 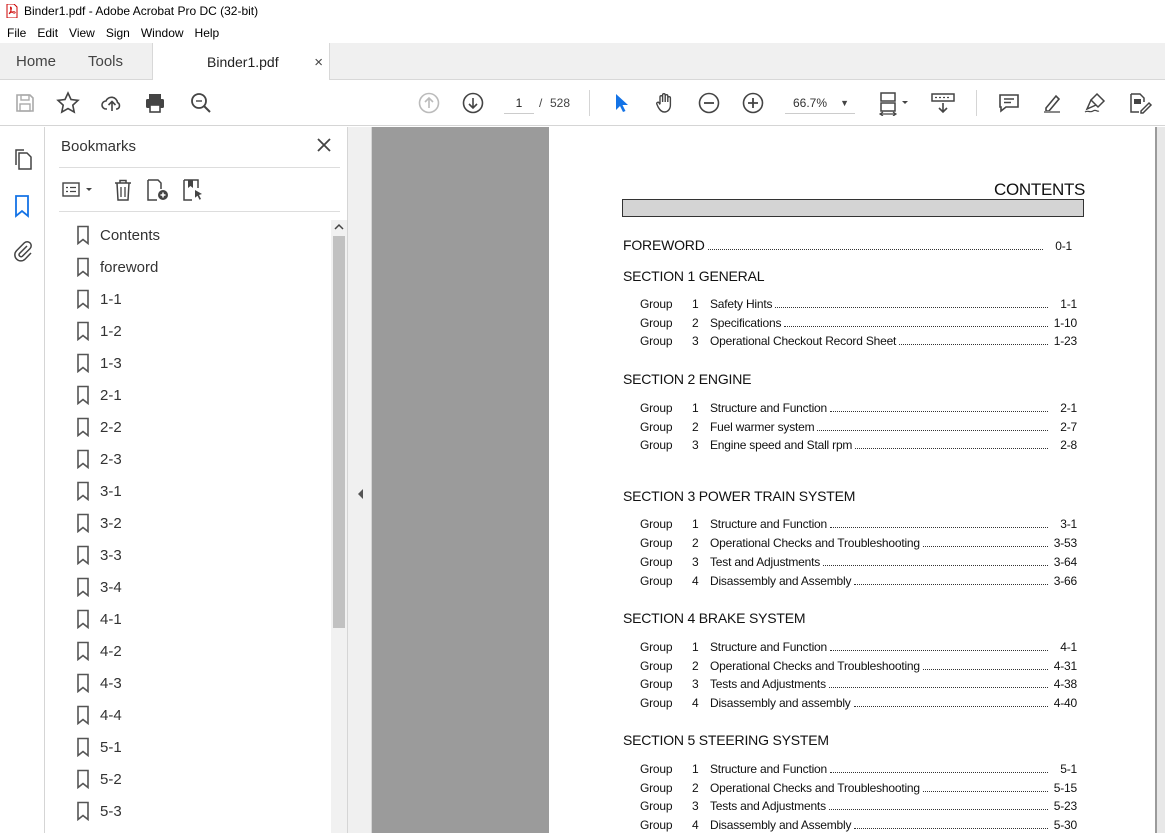 What do you see at coordinates (324, 147) in the screenshot?
I see `close-panel-button` at bounding box center [324, 147].